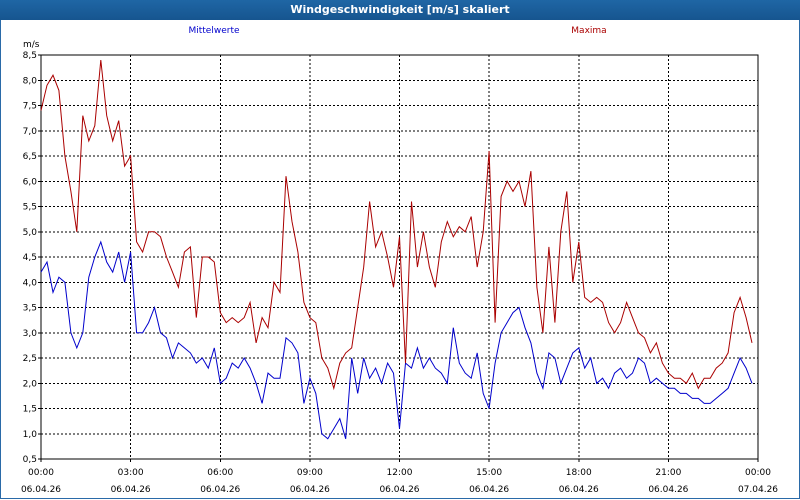  I want to click on y-tick-label: 1,0, so click(30, 435).